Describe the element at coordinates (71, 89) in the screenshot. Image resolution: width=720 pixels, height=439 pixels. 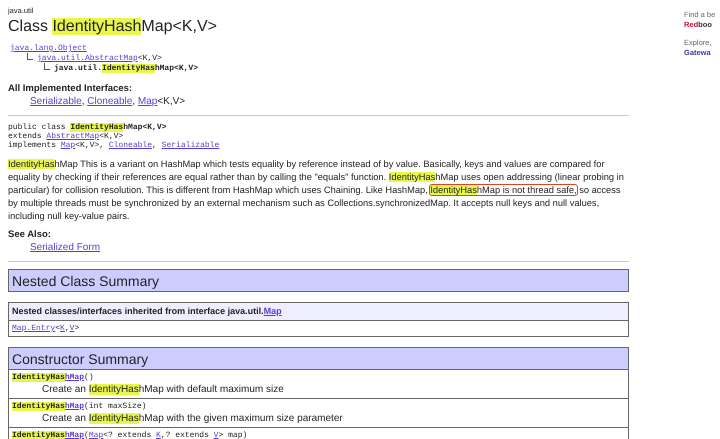
I see `section-heading: All Implemented Interfaces:` at that location.